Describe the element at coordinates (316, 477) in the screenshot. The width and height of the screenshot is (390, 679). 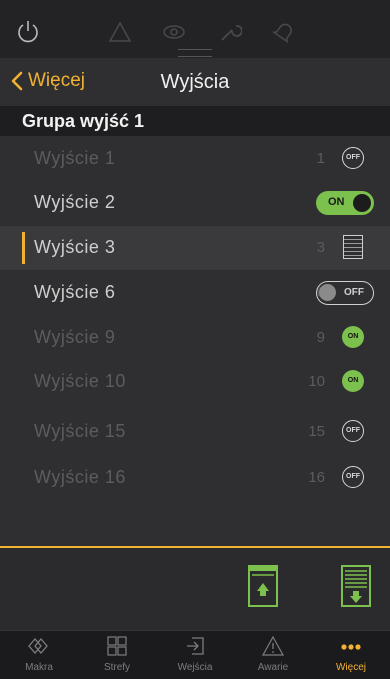
I see `output-number: 16` at that location.